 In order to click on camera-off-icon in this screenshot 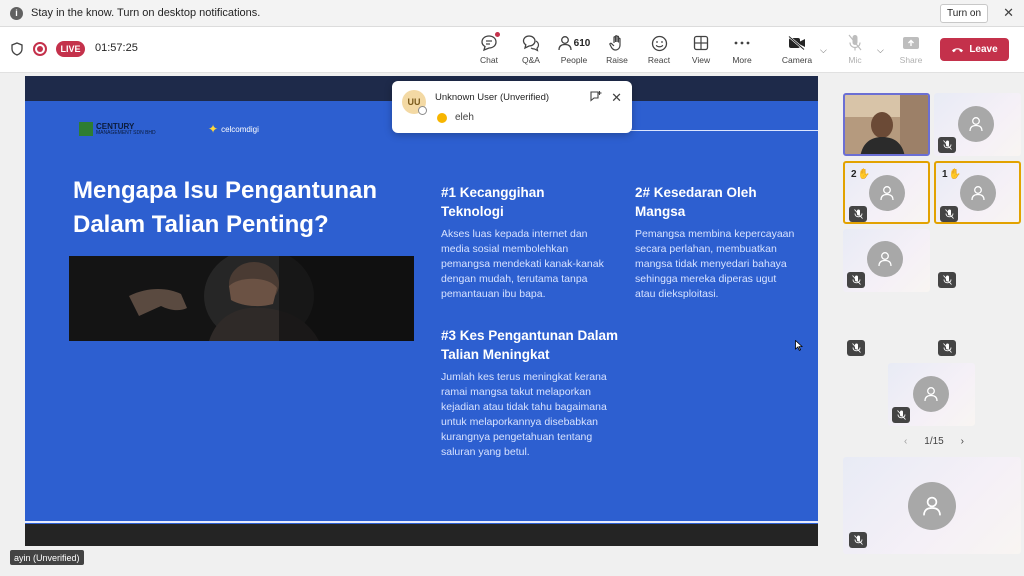, I will do `click(797, 43)`.